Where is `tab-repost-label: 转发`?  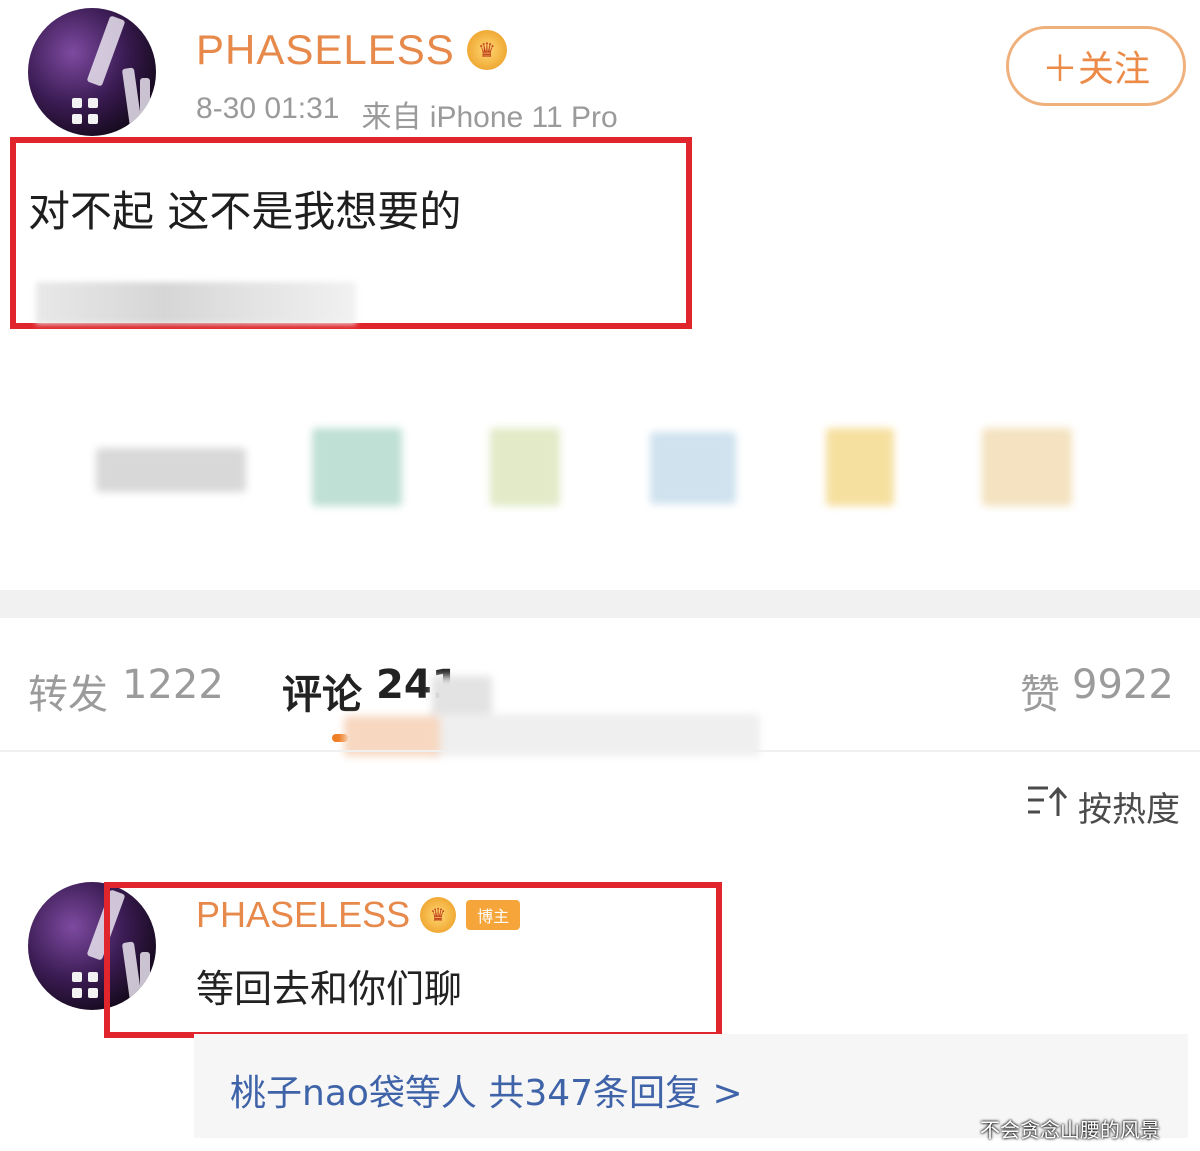 tab-repost-label: 转发 is located at coordinates (68, 695).